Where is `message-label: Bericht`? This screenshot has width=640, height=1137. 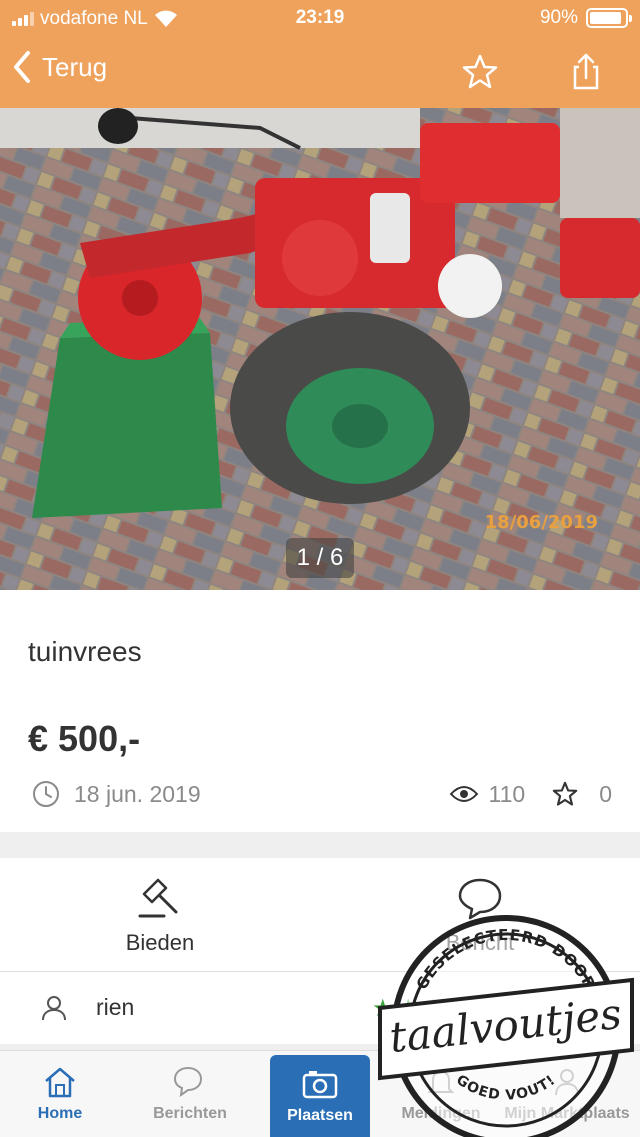
message-label: Bericht is located at coordinates (480, 942).